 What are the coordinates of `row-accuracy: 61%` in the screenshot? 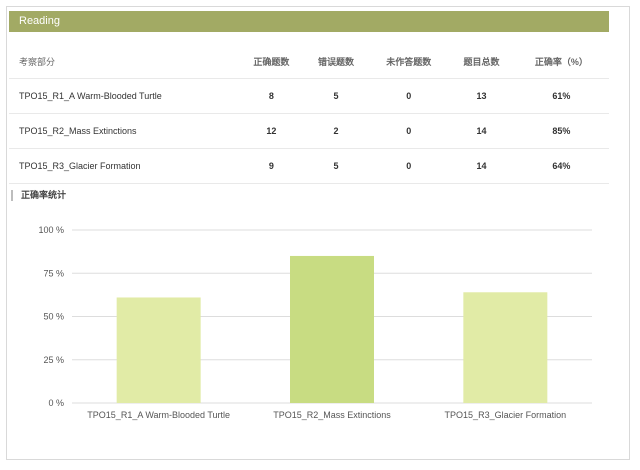 It's located at (561, 96).